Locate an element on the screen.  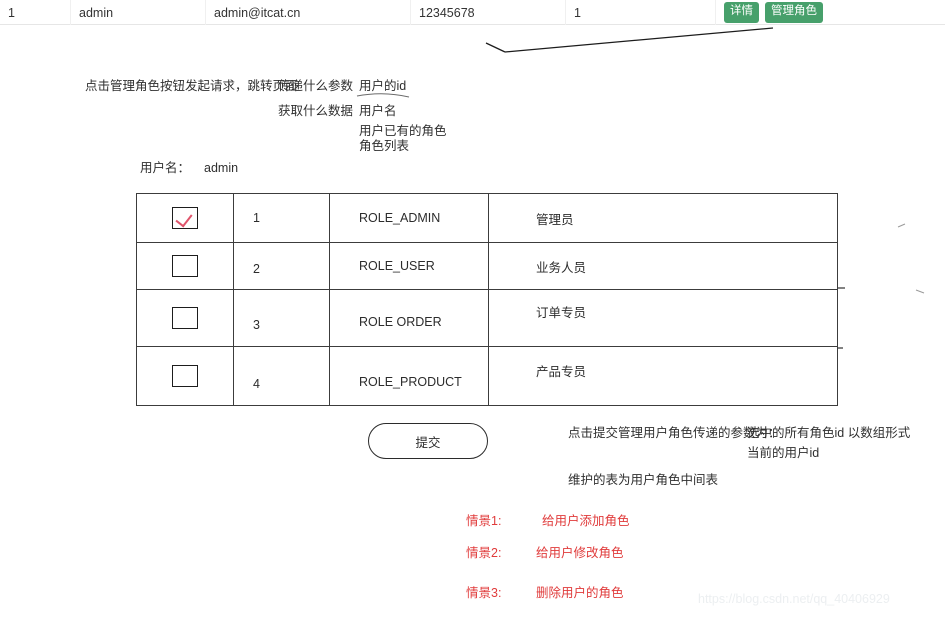
username-value: admin is located at coordinates (221, 168).